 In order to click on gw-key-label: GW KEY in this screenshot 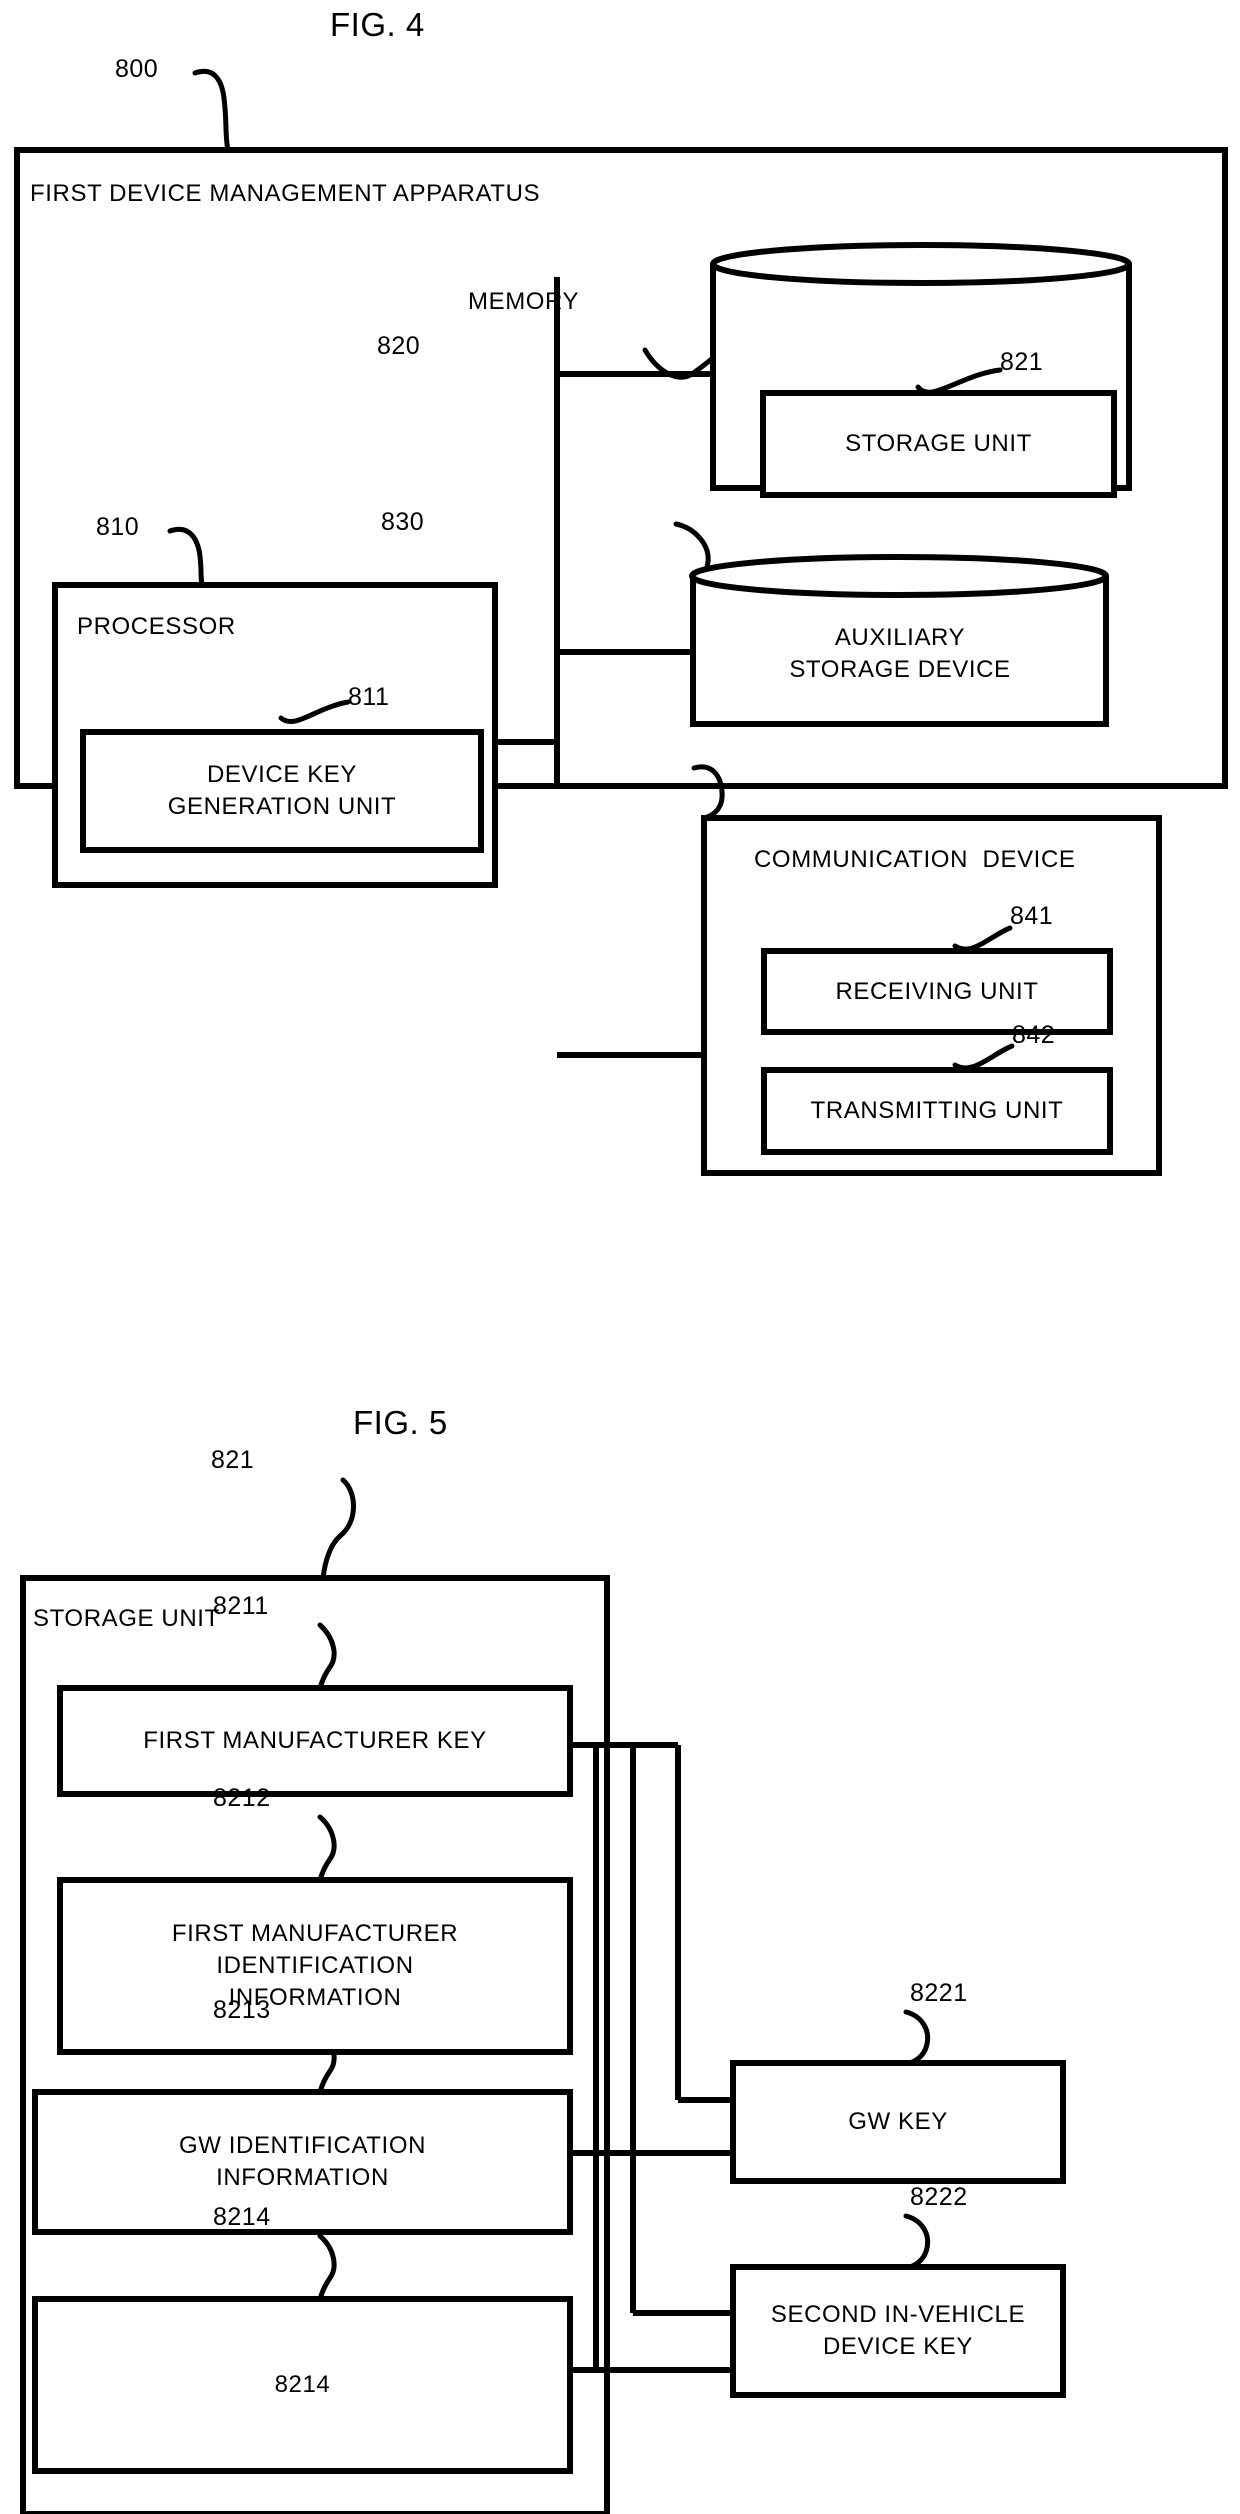, I will do `click(898, 2122)`.